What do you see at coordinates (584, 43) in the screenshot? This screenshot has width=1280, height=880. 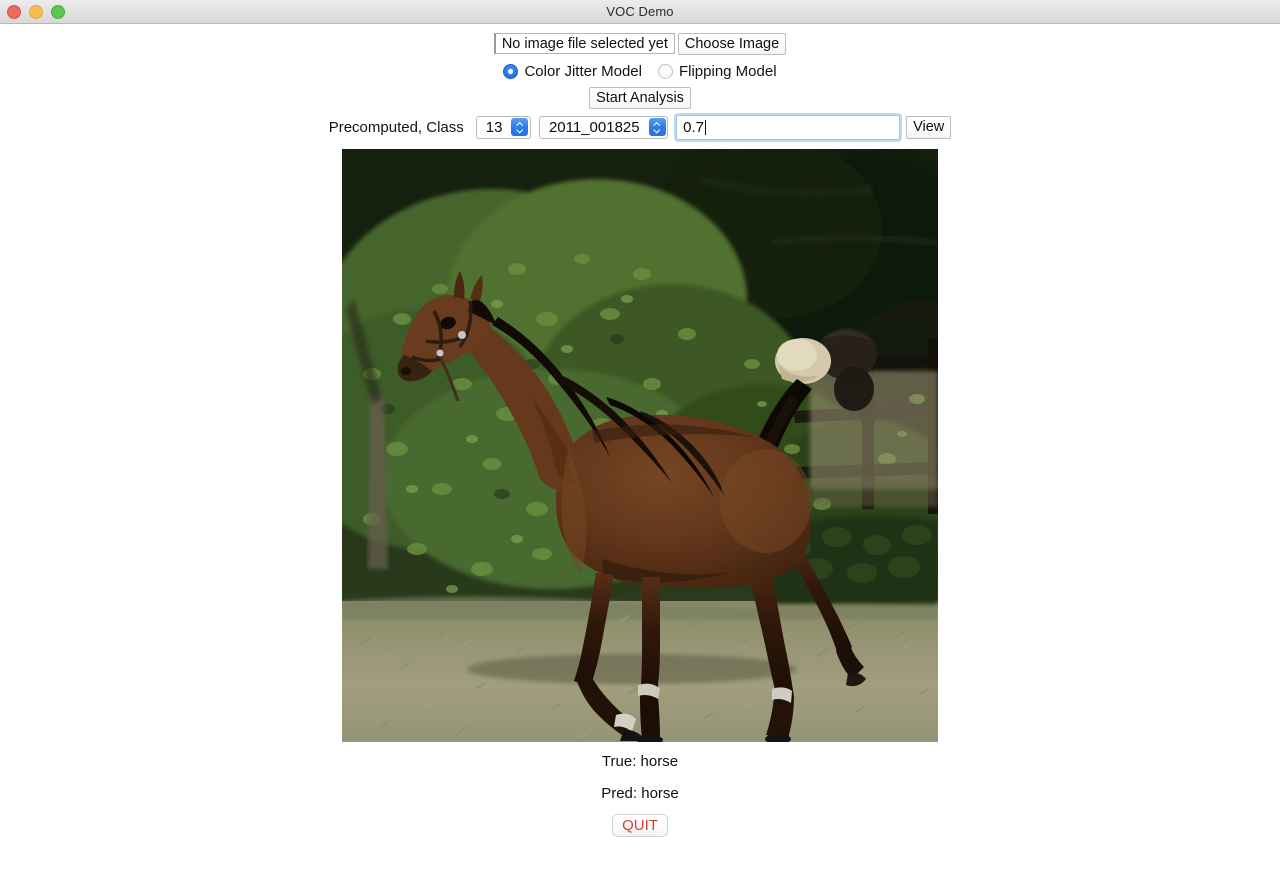 I see `file-status-label: No image file selected yet` at bounding box center [584, 43].